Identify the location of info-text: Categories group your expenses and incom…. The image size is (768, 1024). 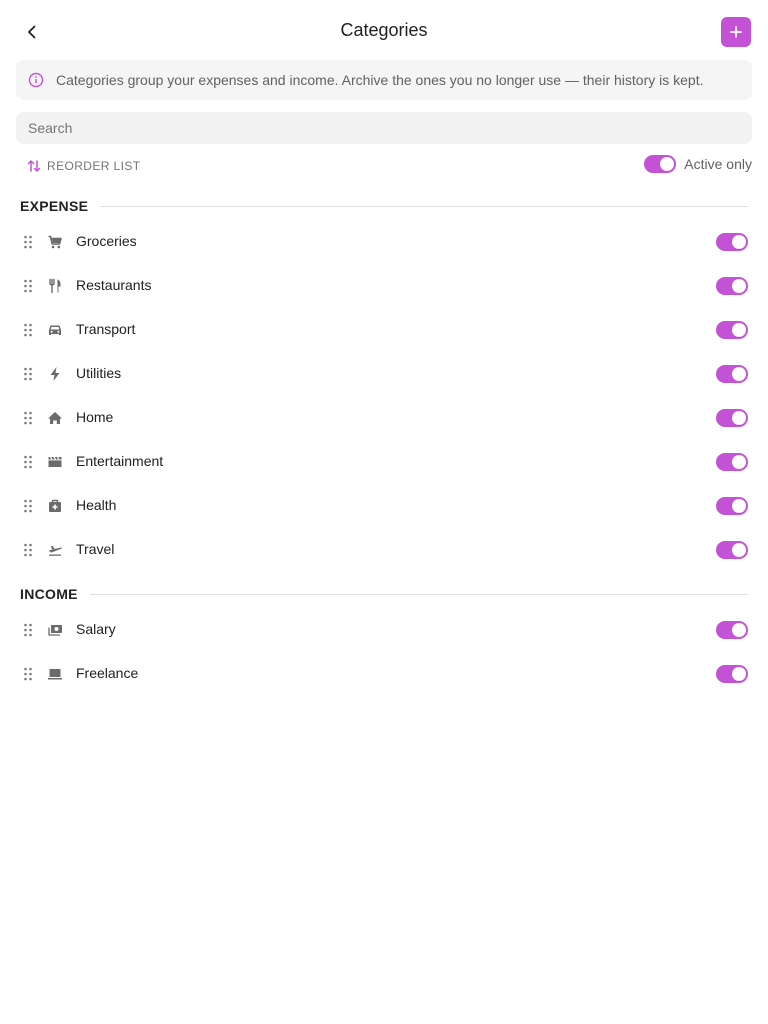
(380, 80).